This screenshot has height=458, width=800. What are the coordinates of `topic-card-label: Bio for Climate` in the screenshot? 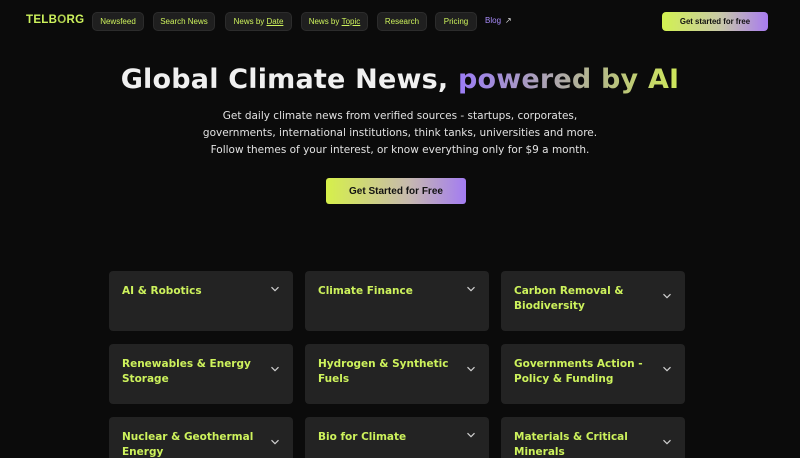 It's located at (362, 437).